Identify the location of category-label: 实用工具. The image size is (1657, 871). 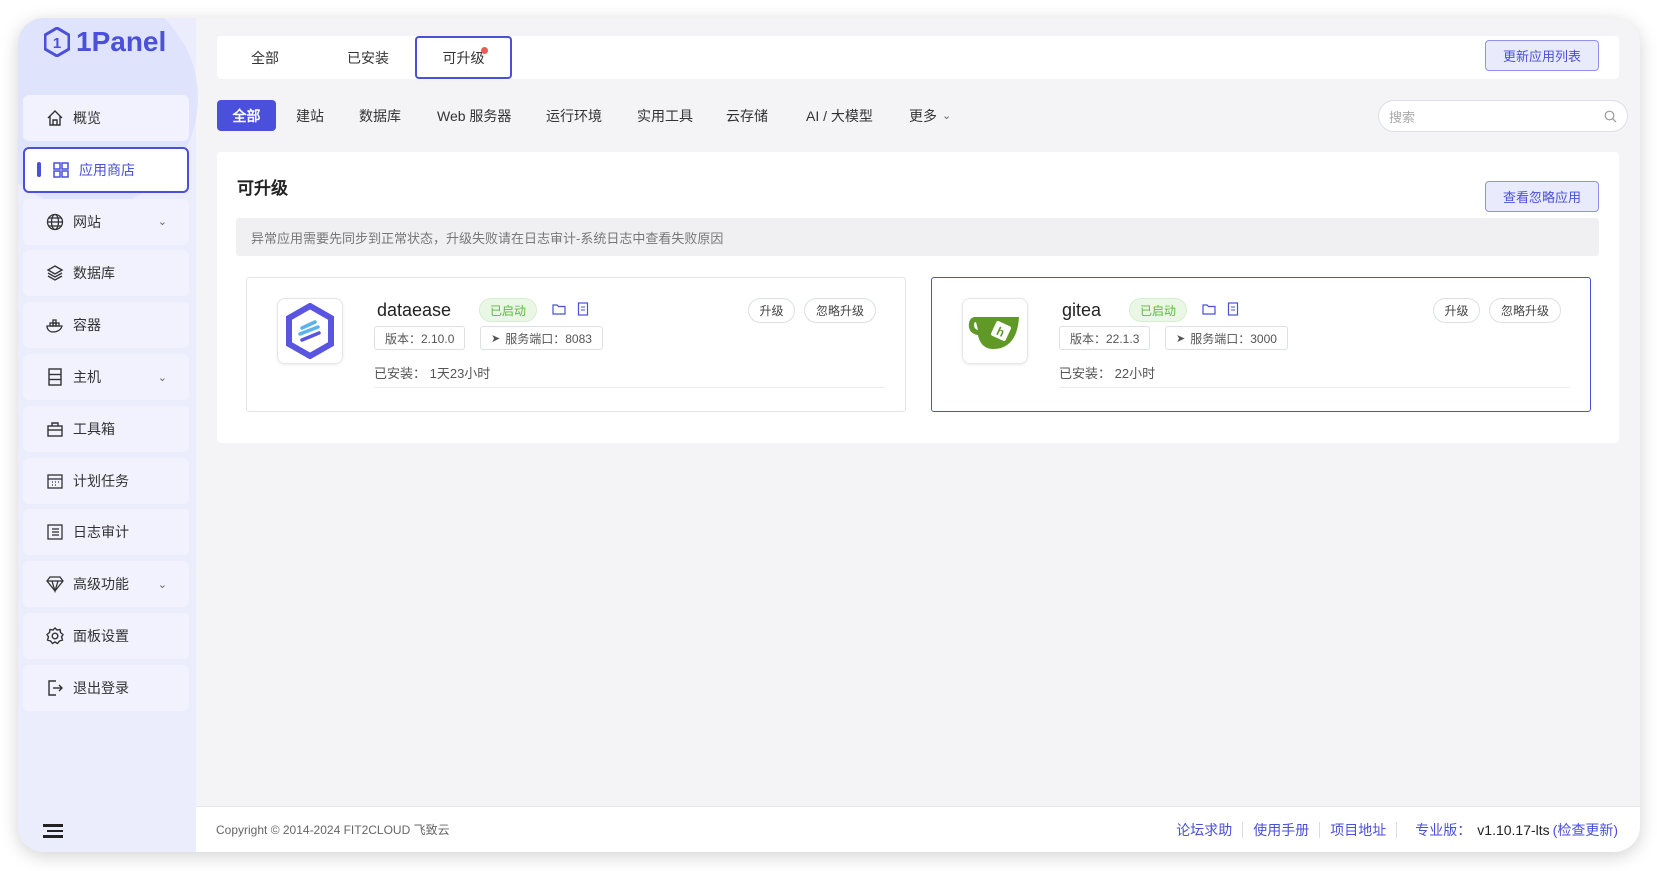
(665, 115).